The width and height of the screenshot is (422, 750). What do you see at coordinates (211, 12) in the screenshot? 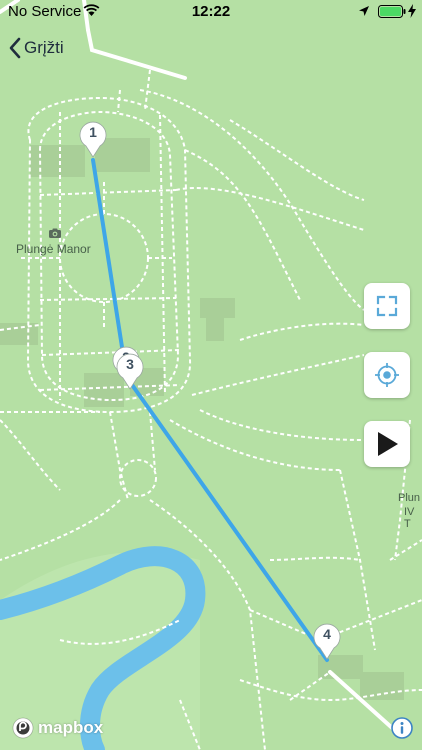
I see `status-bar: No Service 12:22` at bounding box center [211, 12].